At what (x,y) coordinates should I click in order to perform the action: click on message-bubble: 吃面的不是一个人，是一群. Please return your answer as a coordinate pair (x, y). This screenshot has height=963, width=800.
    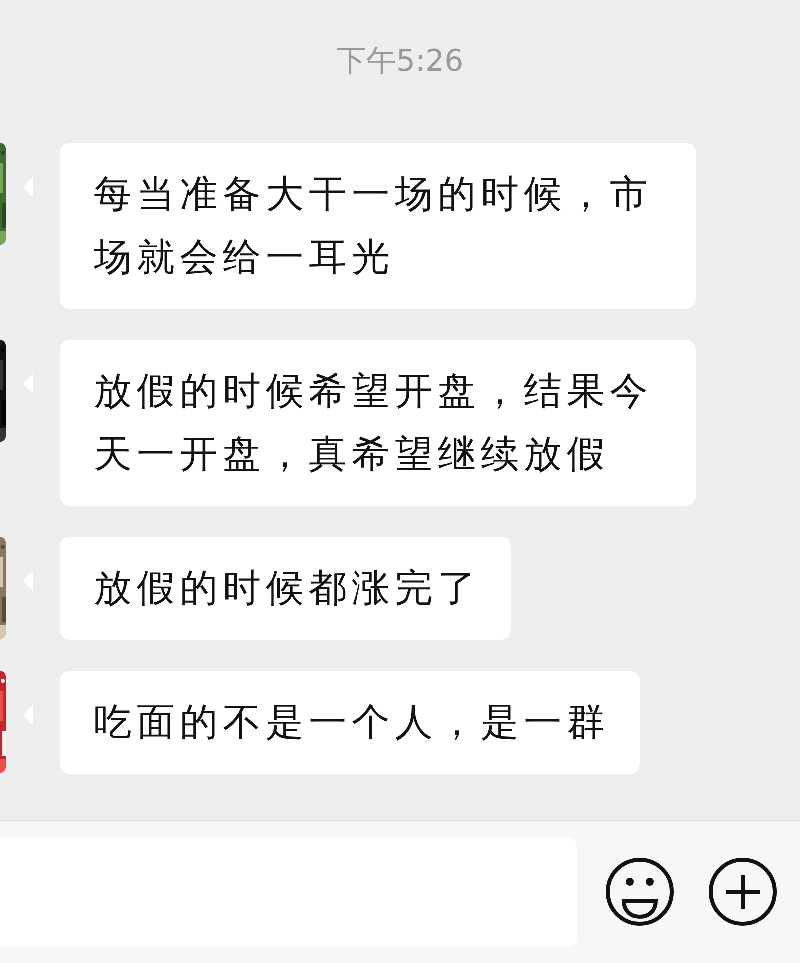
    Looking at the image, I should click on (350, 722).